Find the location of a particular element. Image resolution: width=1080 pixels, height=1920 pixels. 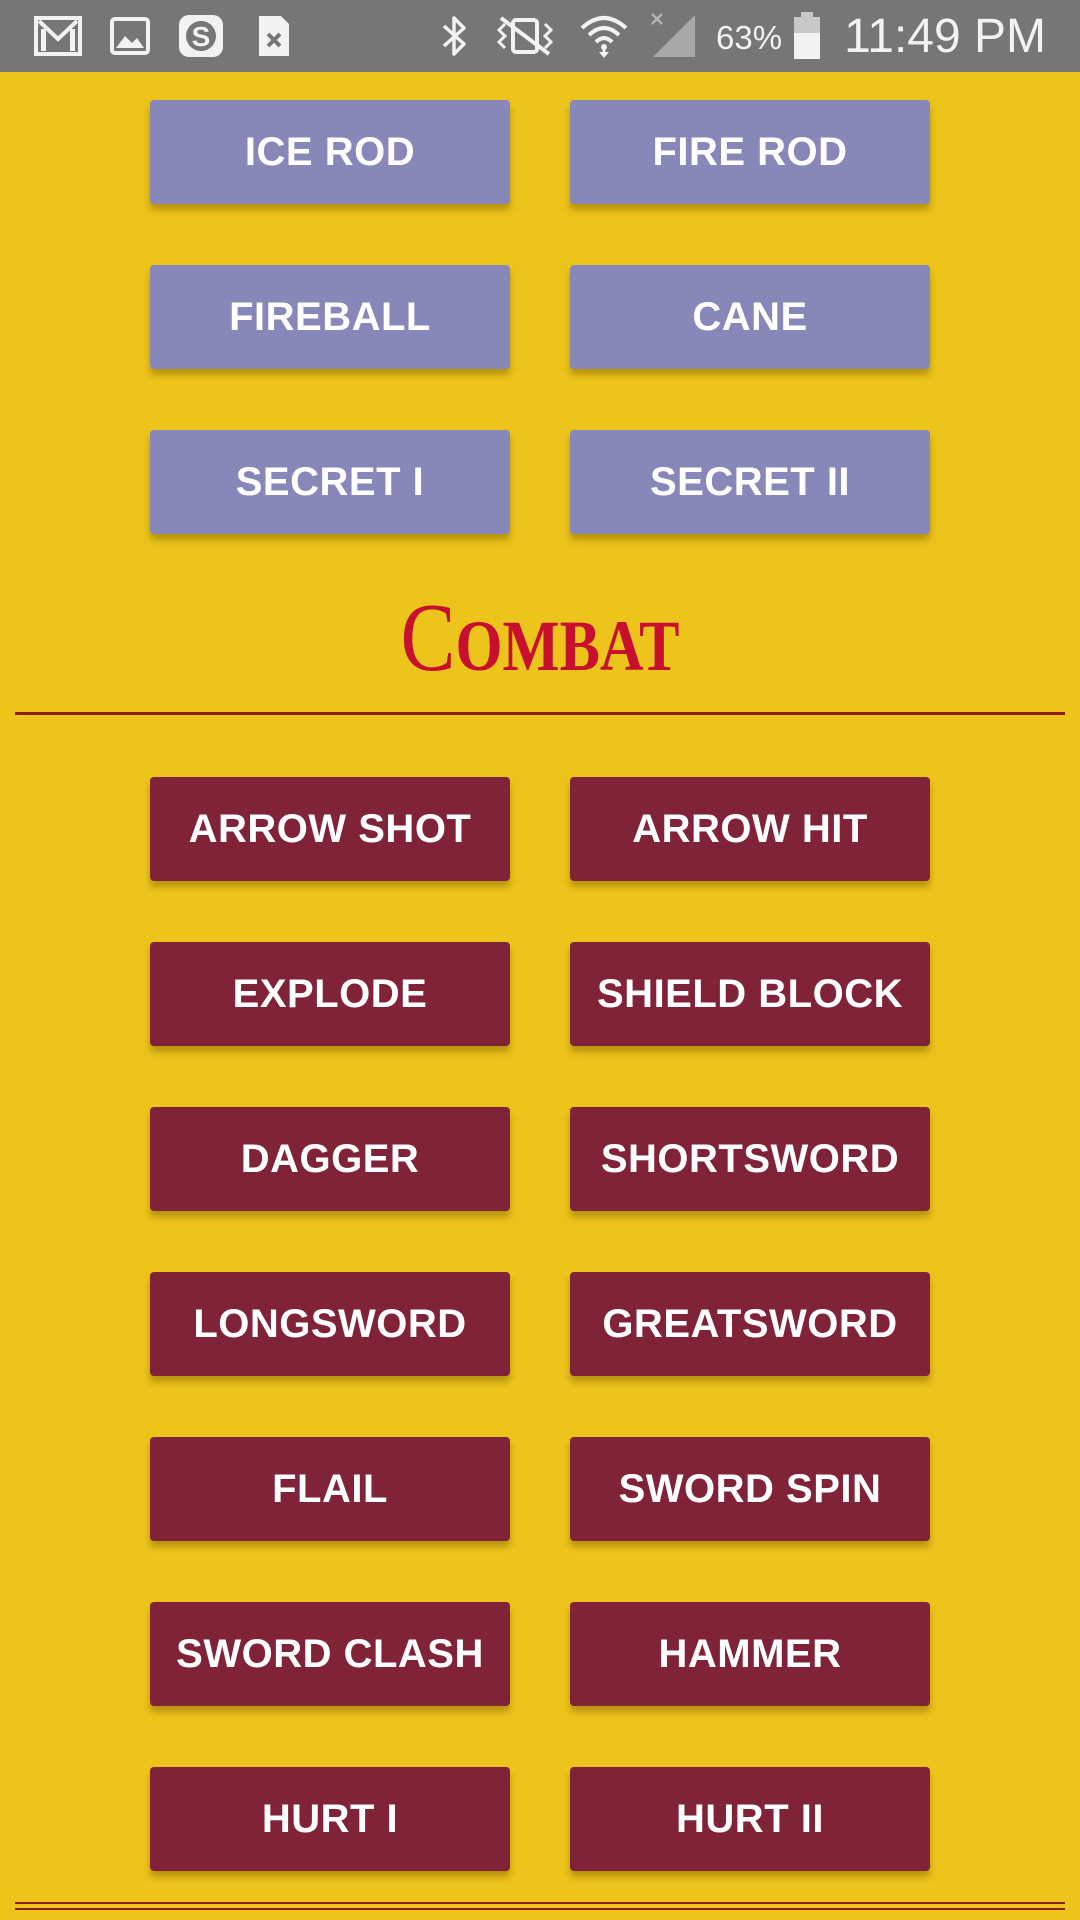

arrow-shot-button: ARROW SHOT is located at coordinates (330, 829).